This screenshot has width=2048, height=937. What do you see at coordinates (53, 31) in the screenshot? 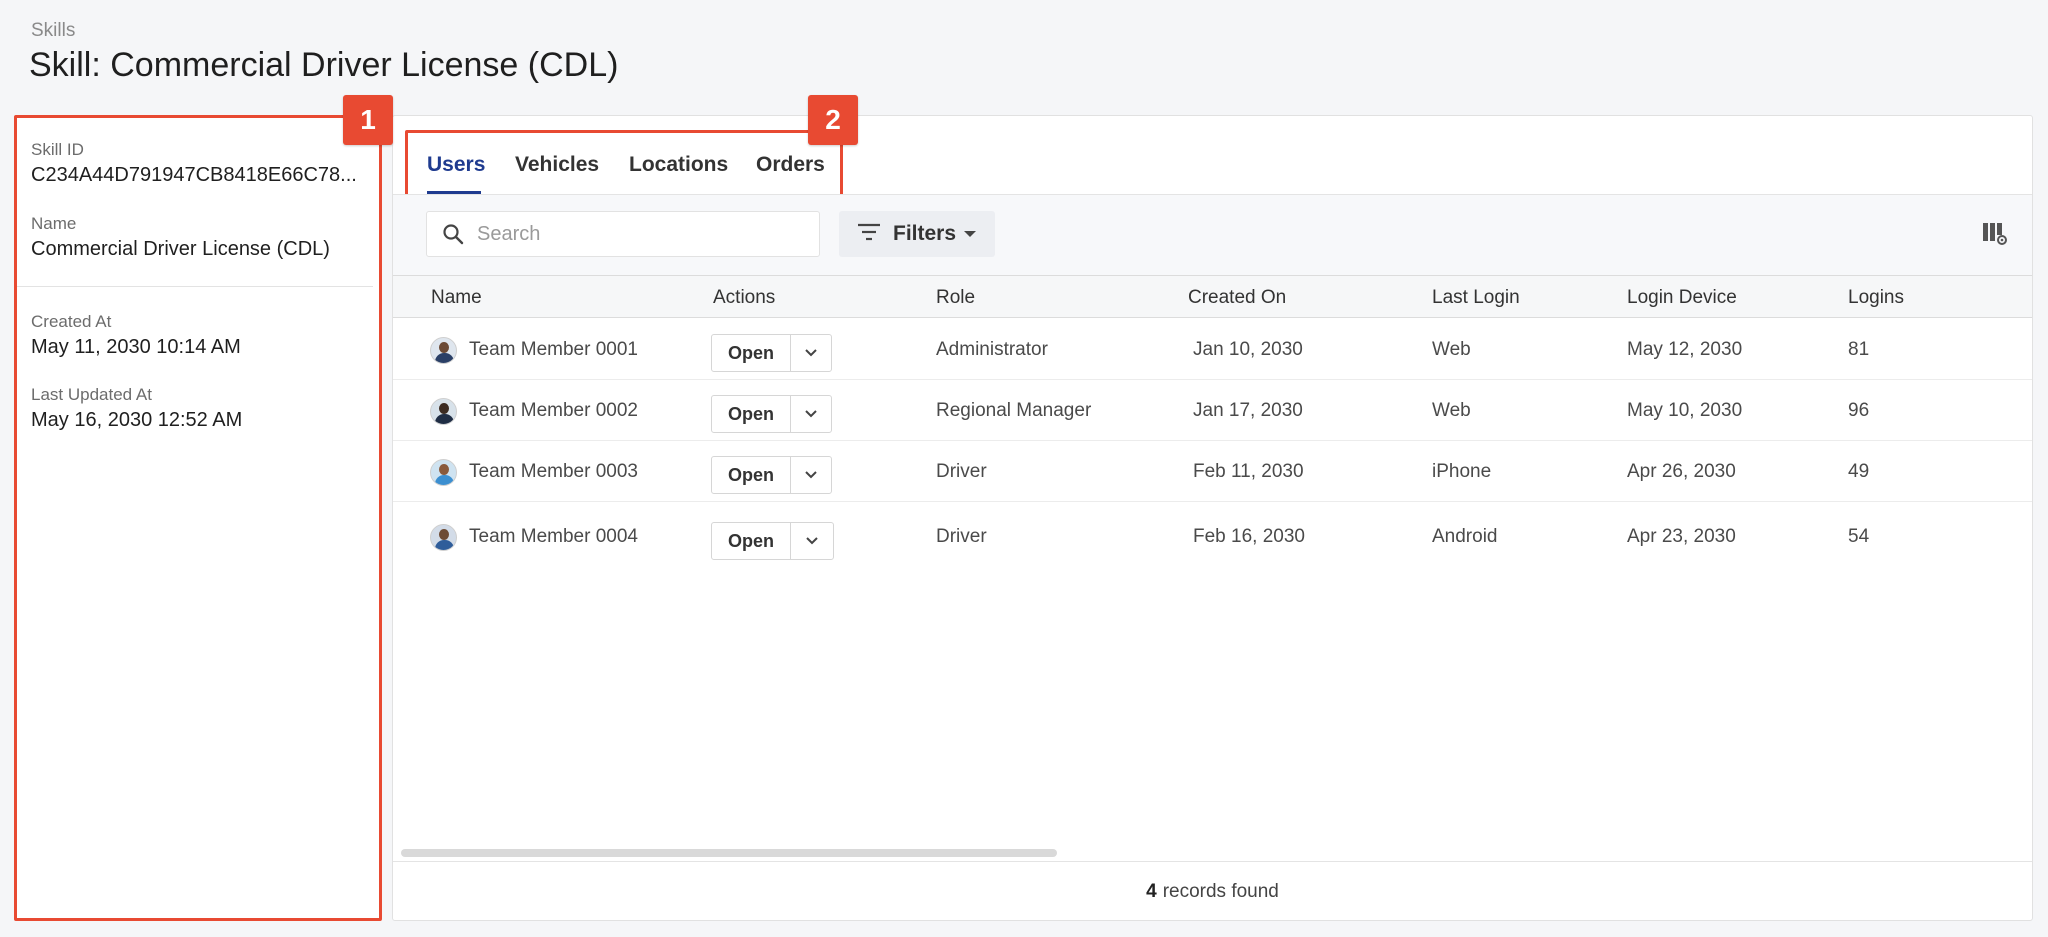
I see `breadcrumb: Skills` at bounding box center [53, 31].